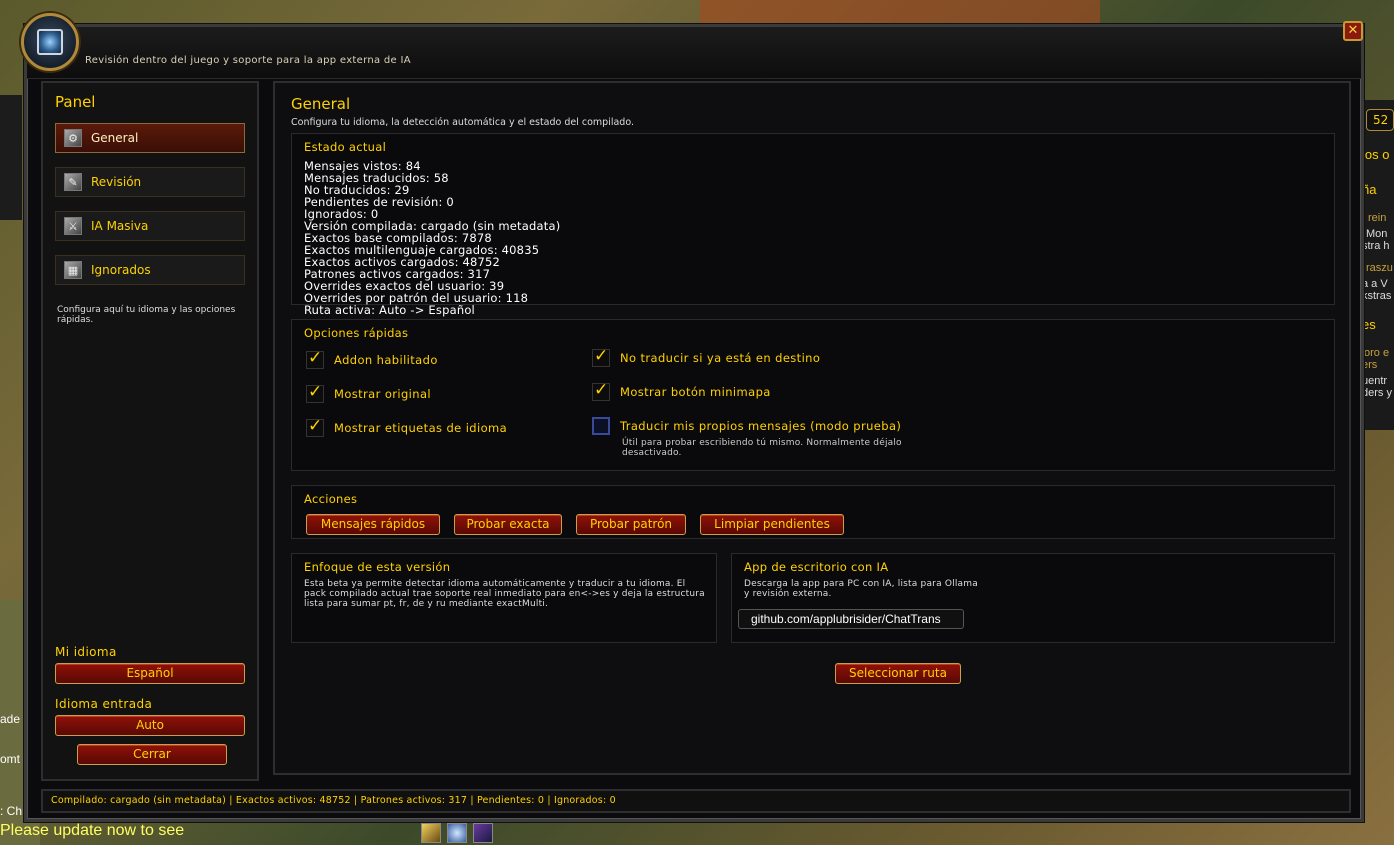 This screenshot has height=845, width=1394. I want to click on close-button: Cerrar, so click(152, 754).